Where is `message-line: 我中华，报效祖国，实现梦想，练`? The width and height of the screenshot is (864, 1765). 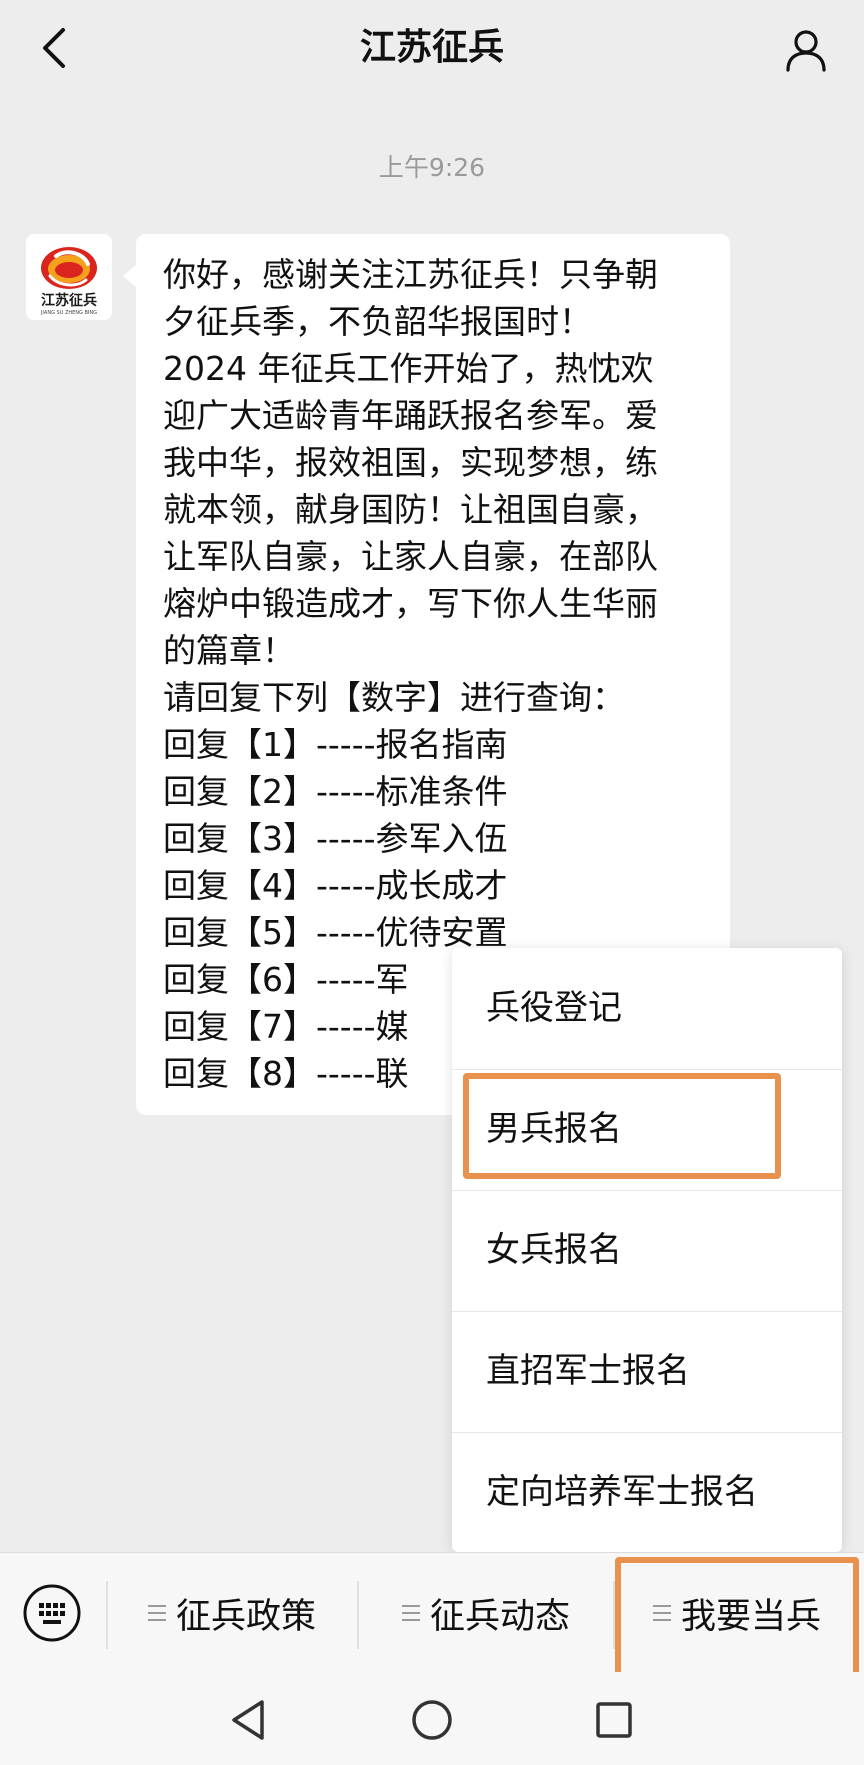 message-line: 我中华，报效祖国，实现梦想，练 is located at coordinates (410, 462).